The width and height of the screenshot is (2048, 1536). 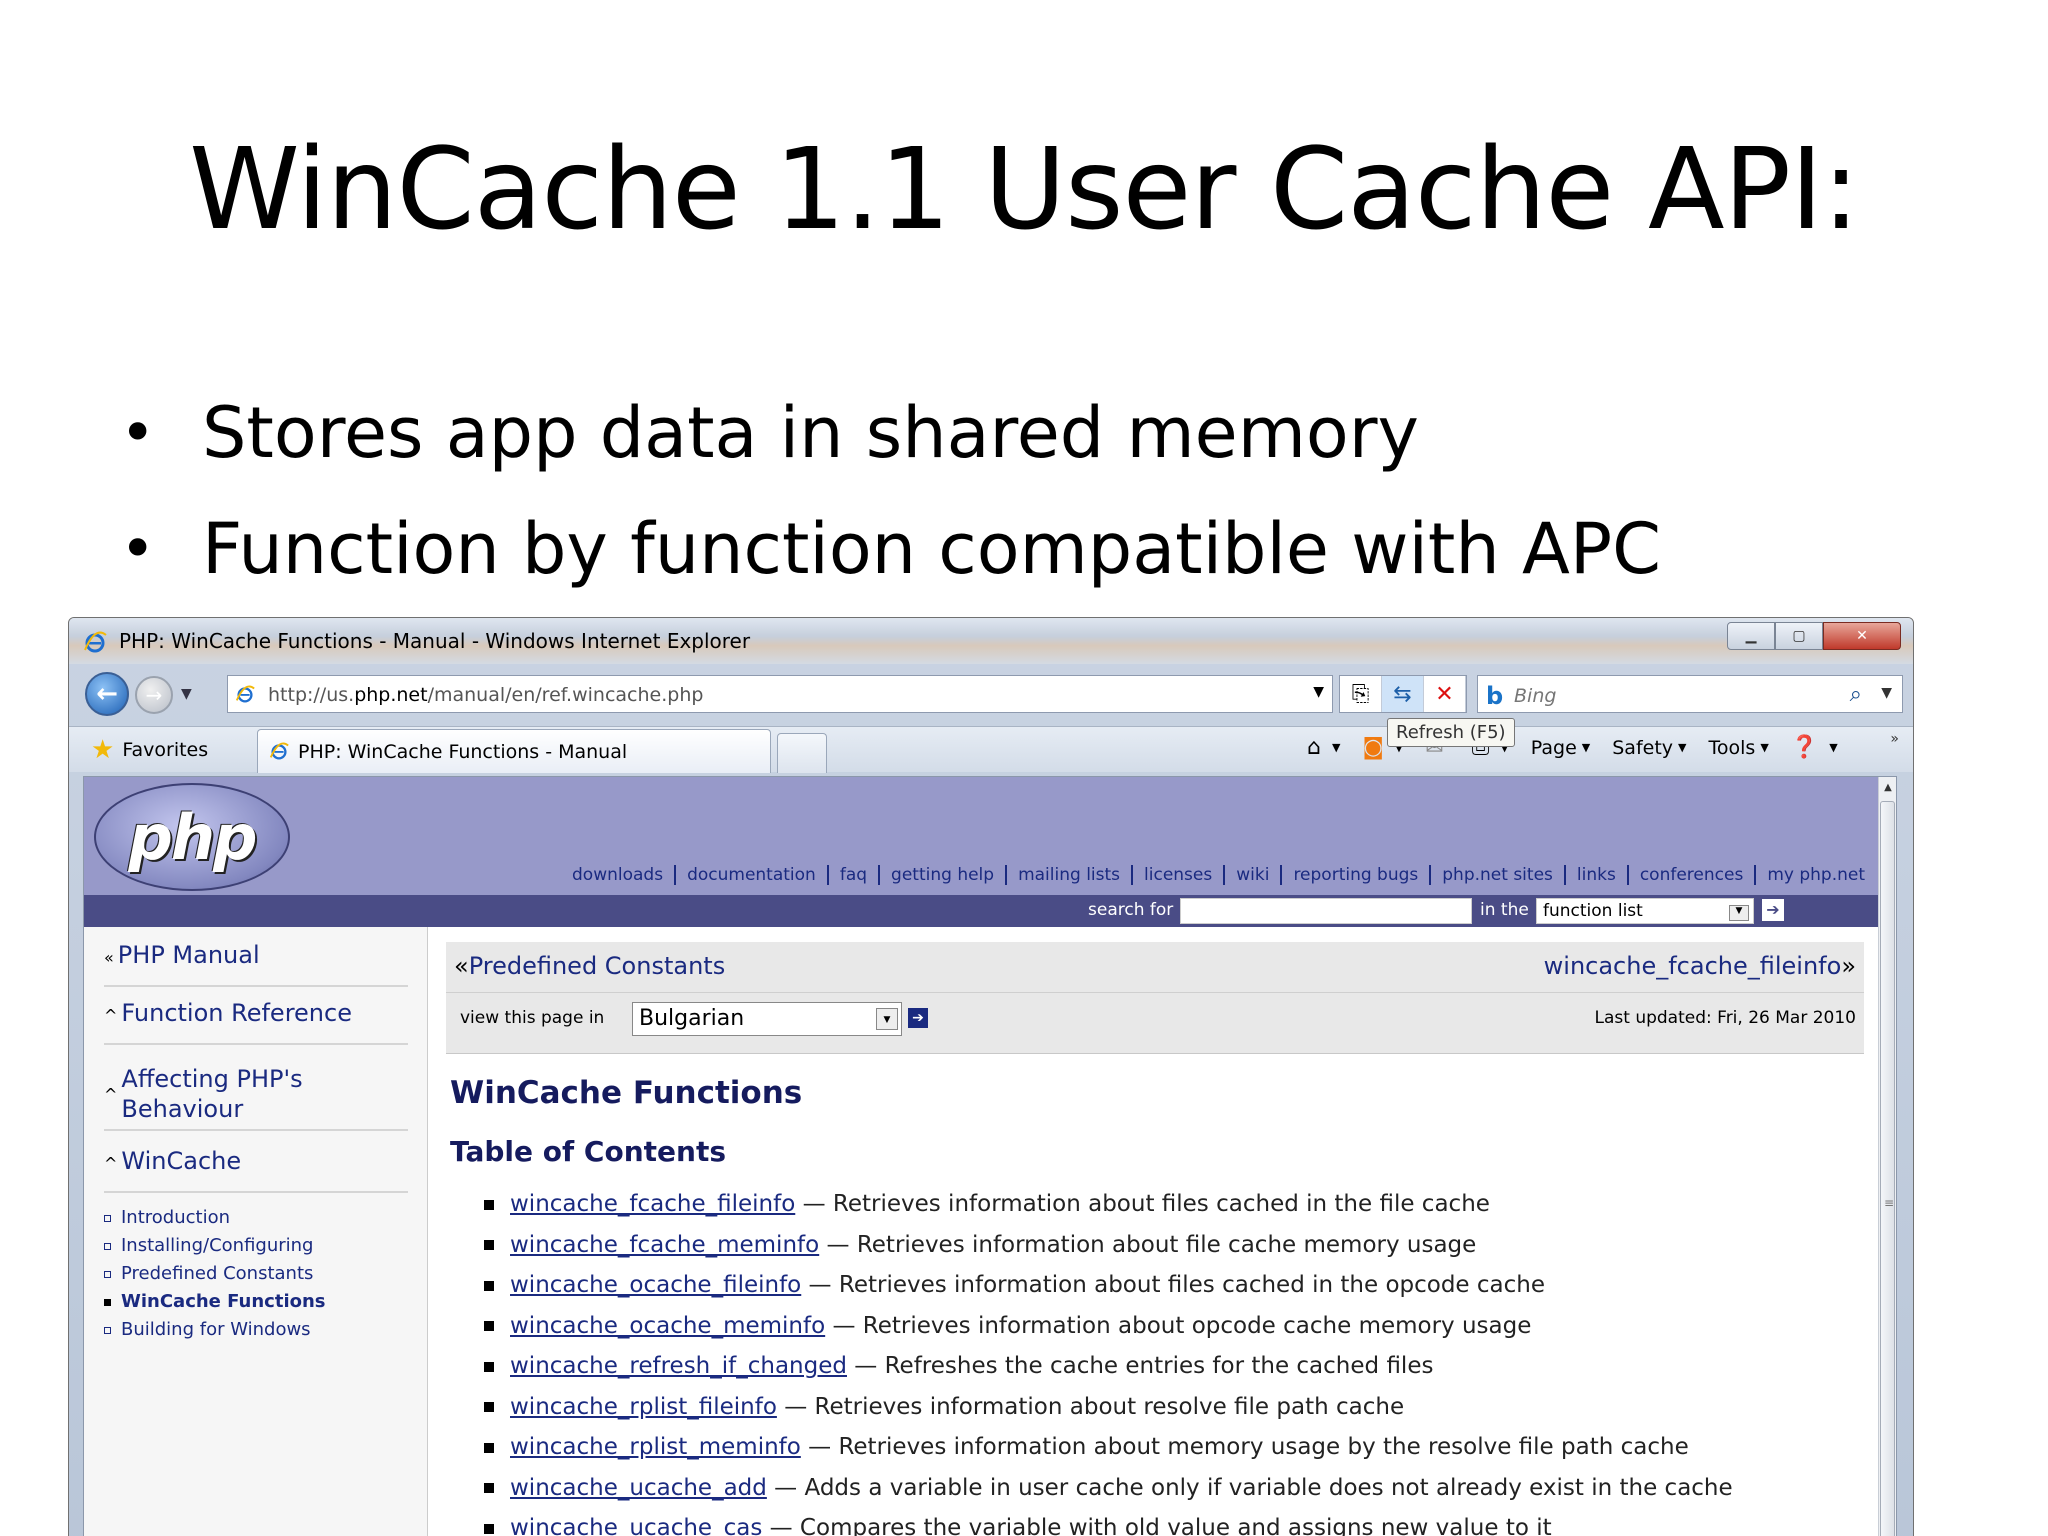 What do you see at coordinates (167, 1217) in the screenshot?
I see `sidebar-sub-introduction: Introduction` at bounding box center [167, 1217].